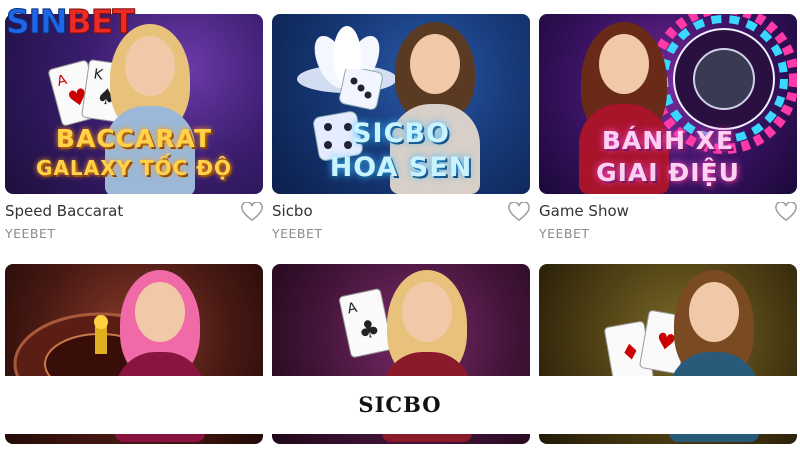 The width and height of the screenshot is (800, 450). Describe the element at coordinates (584, 211) in the screenshot. I see `game-name: Game Show` at that location.